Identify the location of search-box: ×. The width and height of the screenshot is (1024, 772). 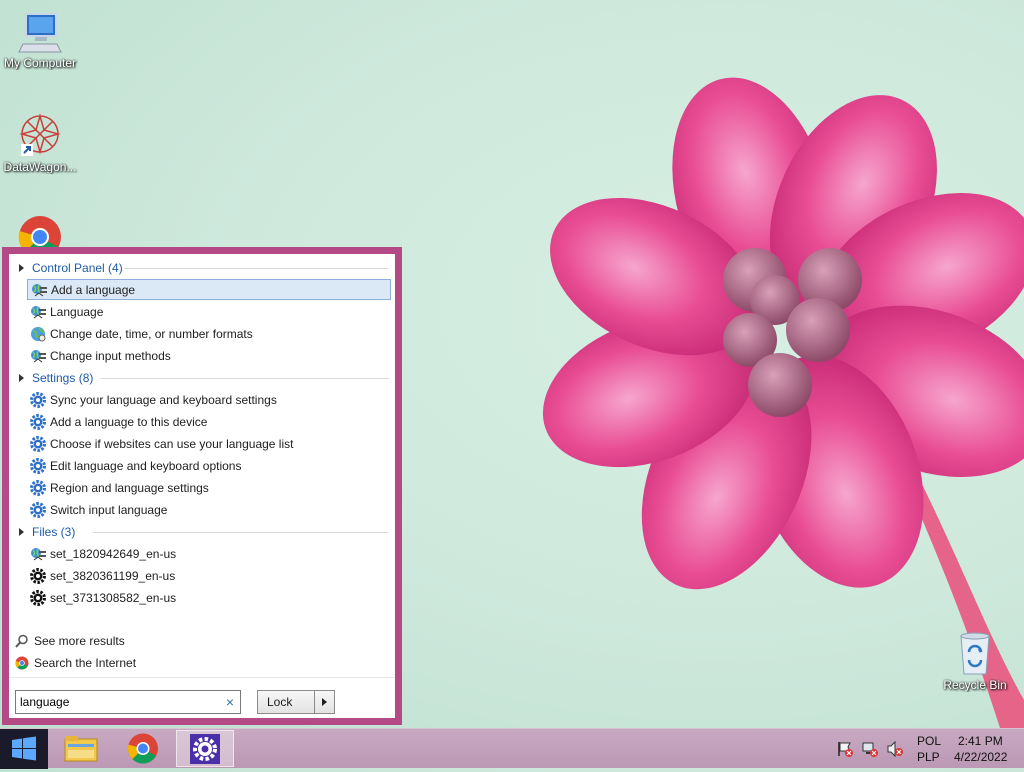
(128, 702).